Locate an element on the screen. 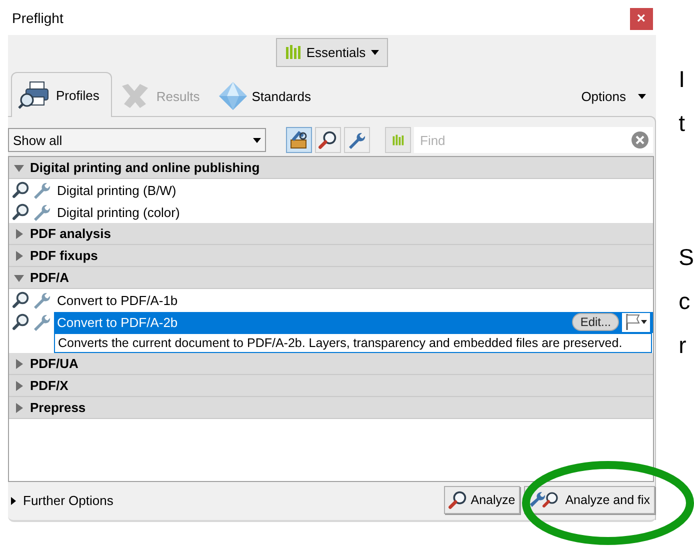 The height and width of the screenshot is (546, 694). options-menu: Options is located at coordinates (613, 96).